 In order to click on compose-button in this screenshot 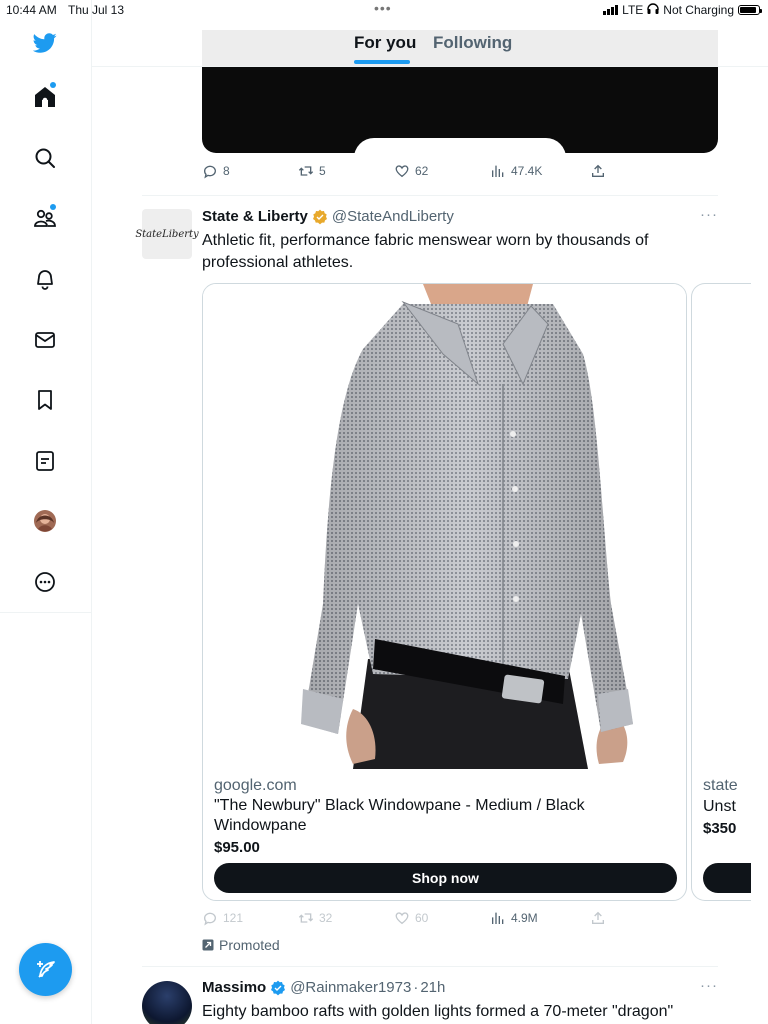, I will do `click(45, 969)`.